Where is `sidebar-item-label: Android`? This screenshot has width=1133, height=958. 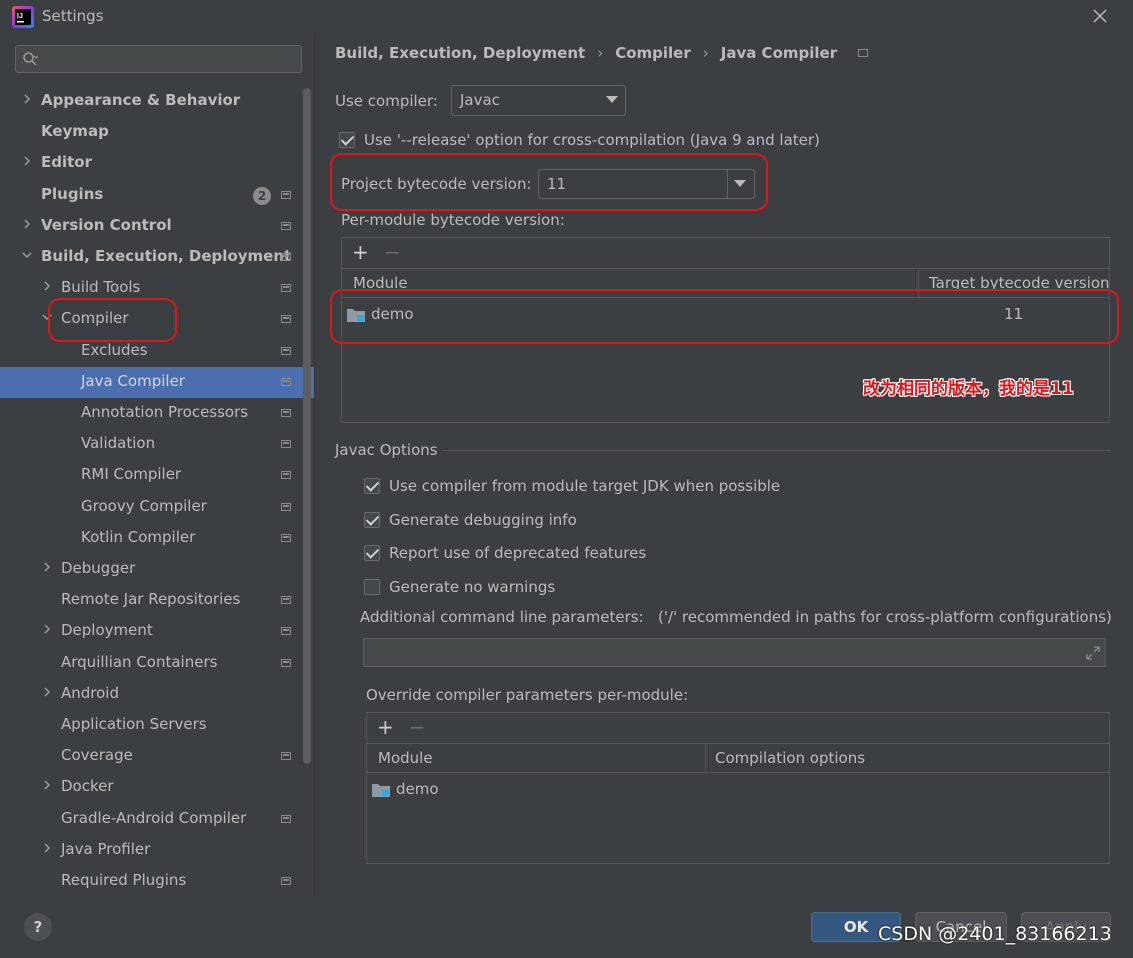
sidebar-item-label: Android is located at coordinates (90, 692).